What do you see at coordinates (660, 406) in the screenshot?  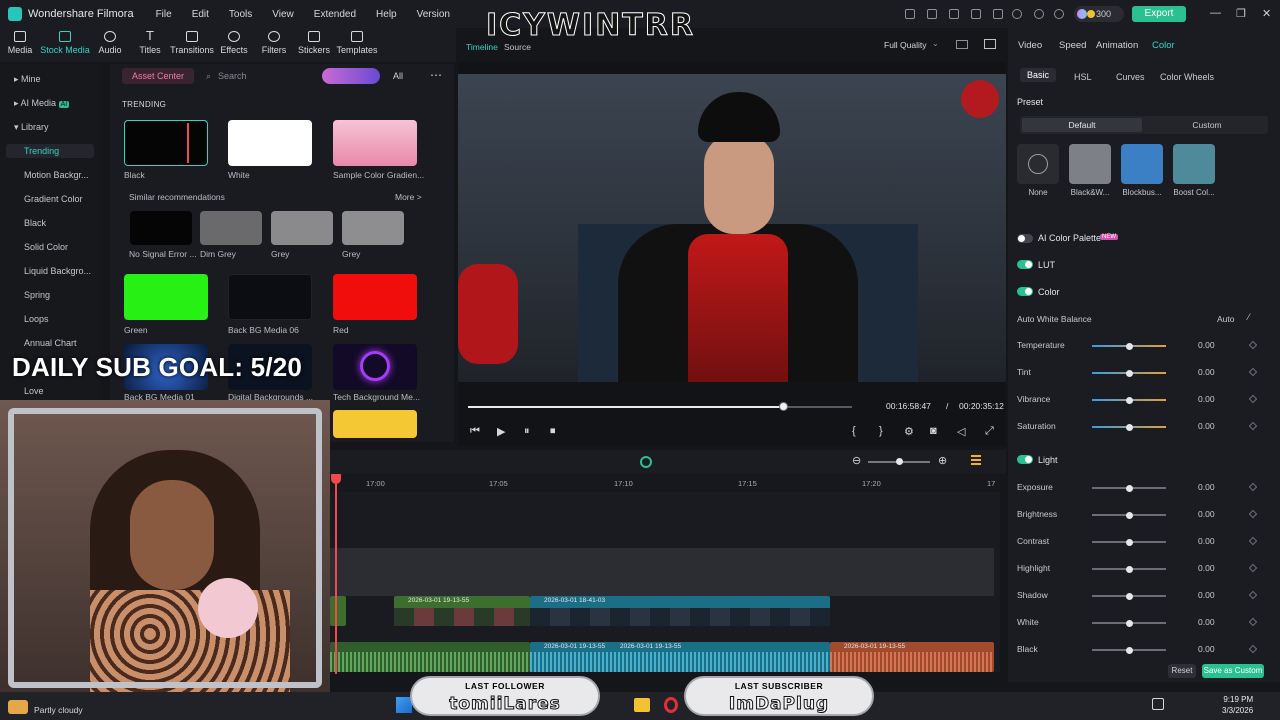 I see `preview-scrubber` at bounding box center [660, 406].